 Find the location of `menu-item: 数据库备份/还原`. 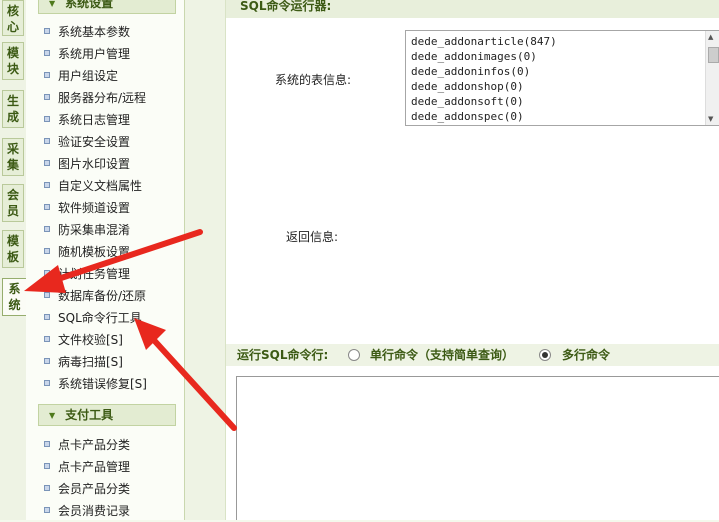

menu-item: 数据库备份/还原 is located at coordinates (95, 296).